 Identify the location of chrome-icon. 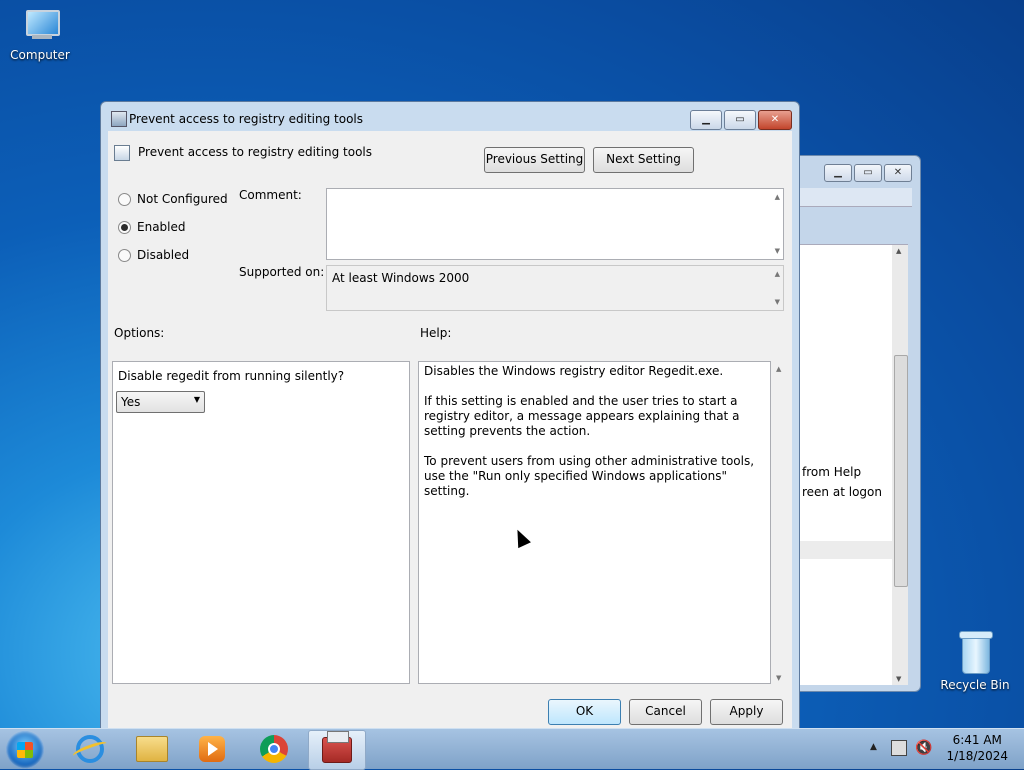
(274, 749).